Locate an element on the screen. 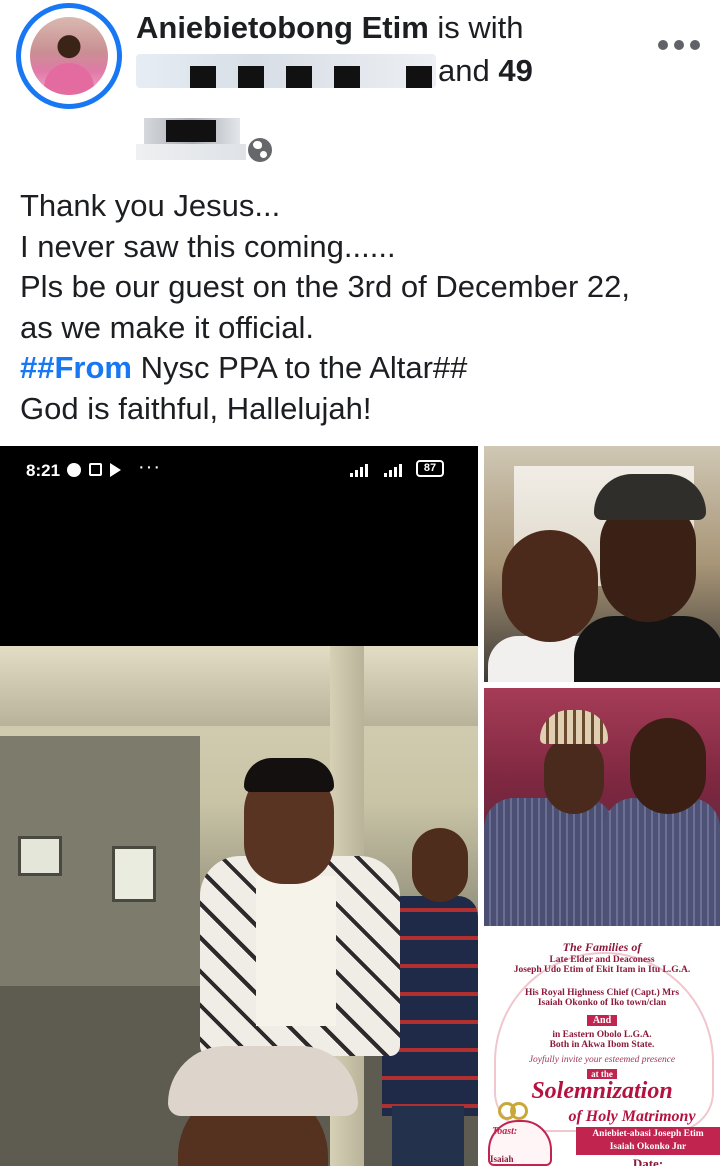 Image resolution: width=720 pixels, height=1166 pixels. tagged-friends-line: and 49 is located at coordinates (346, 71).